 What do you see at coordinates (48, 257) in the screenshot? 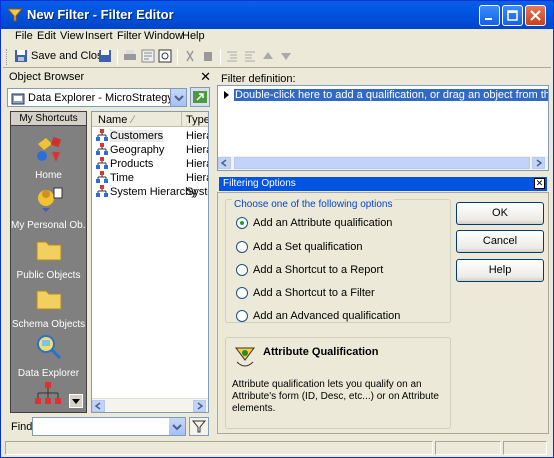
I see `shortcut-public-objects: Public Objects` at bounding box center [48, 257].